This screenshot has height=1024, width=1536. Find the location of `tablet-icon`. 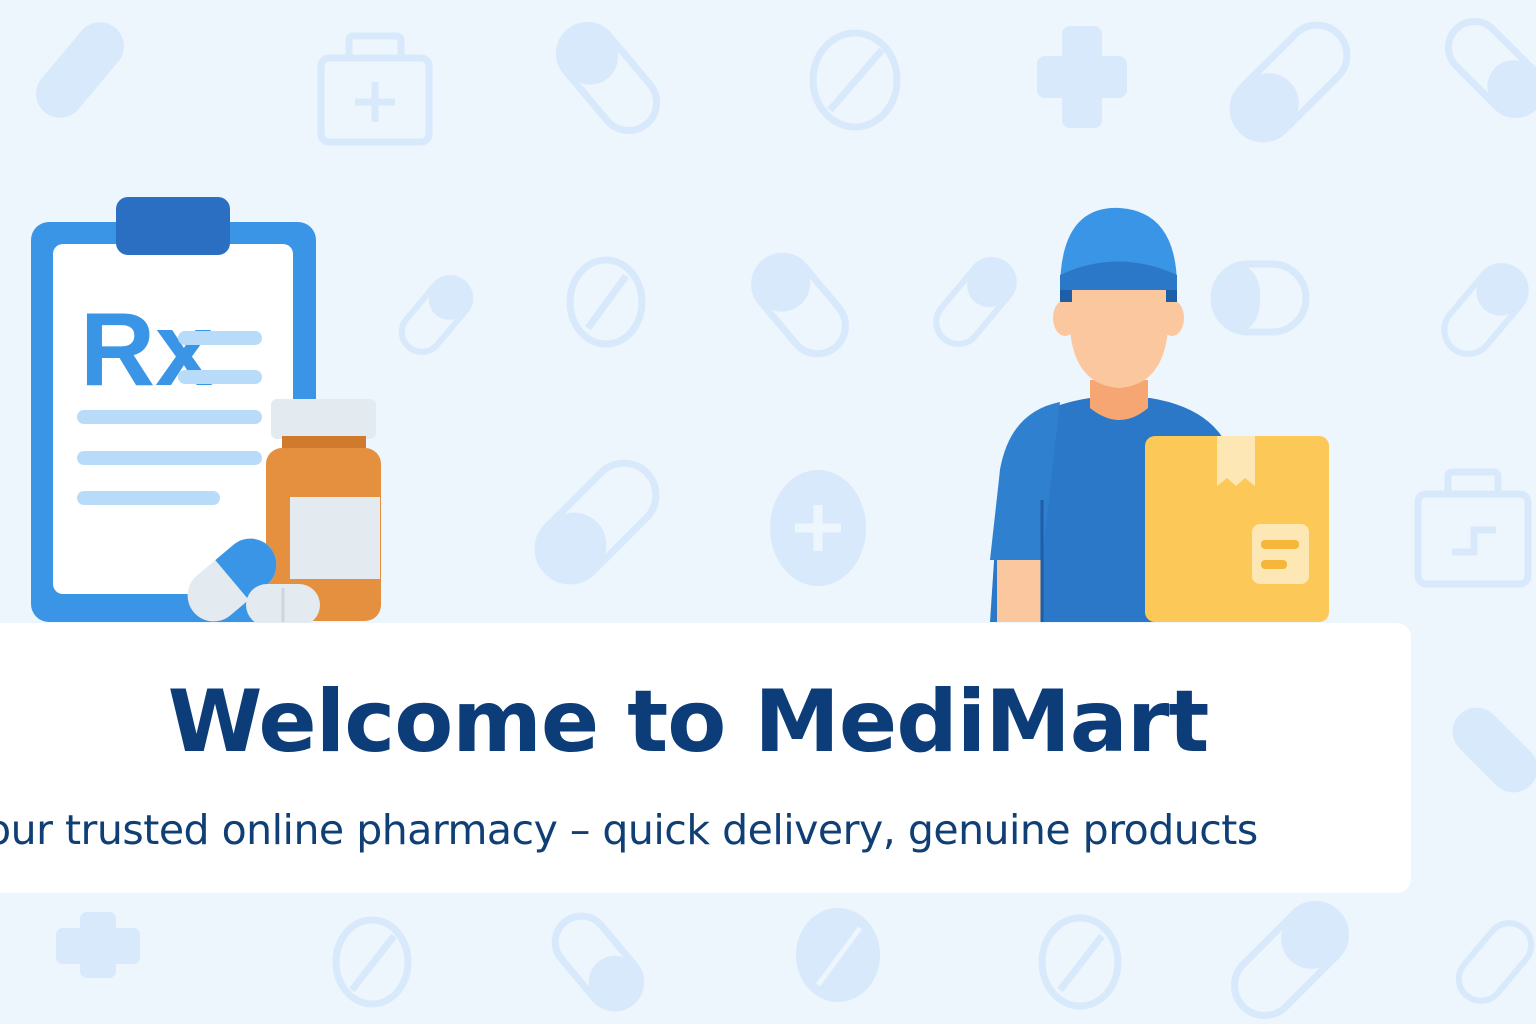

tablet-icon is located at coordinates (283, 605).